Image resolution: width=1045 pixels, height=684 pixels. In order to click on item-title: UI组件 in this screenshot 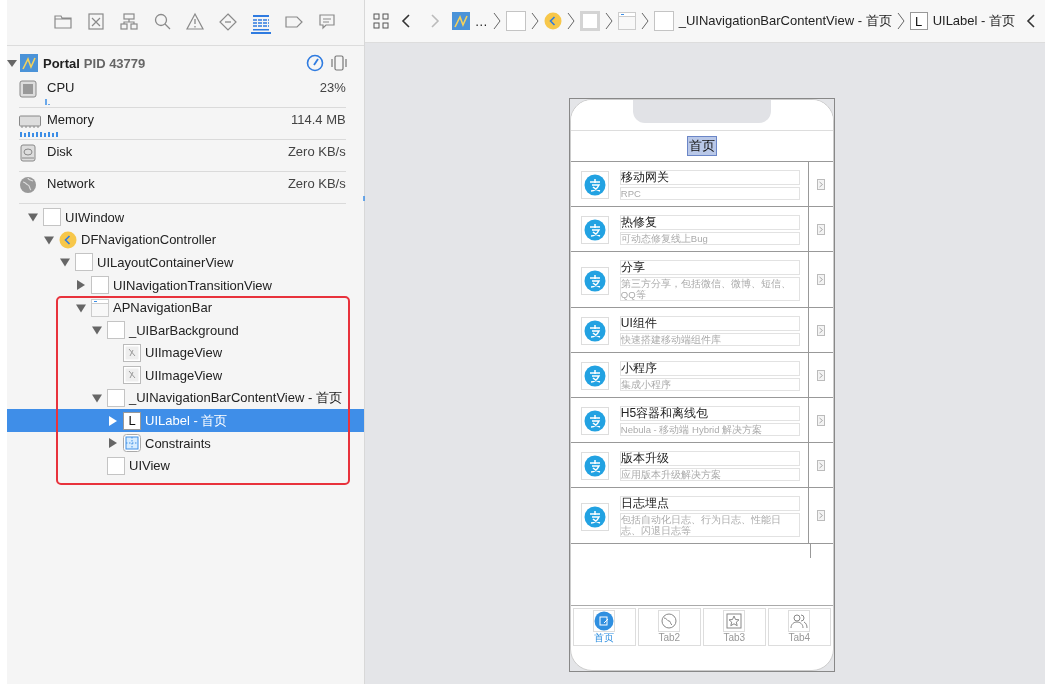, I will do `click(709, 323)`.